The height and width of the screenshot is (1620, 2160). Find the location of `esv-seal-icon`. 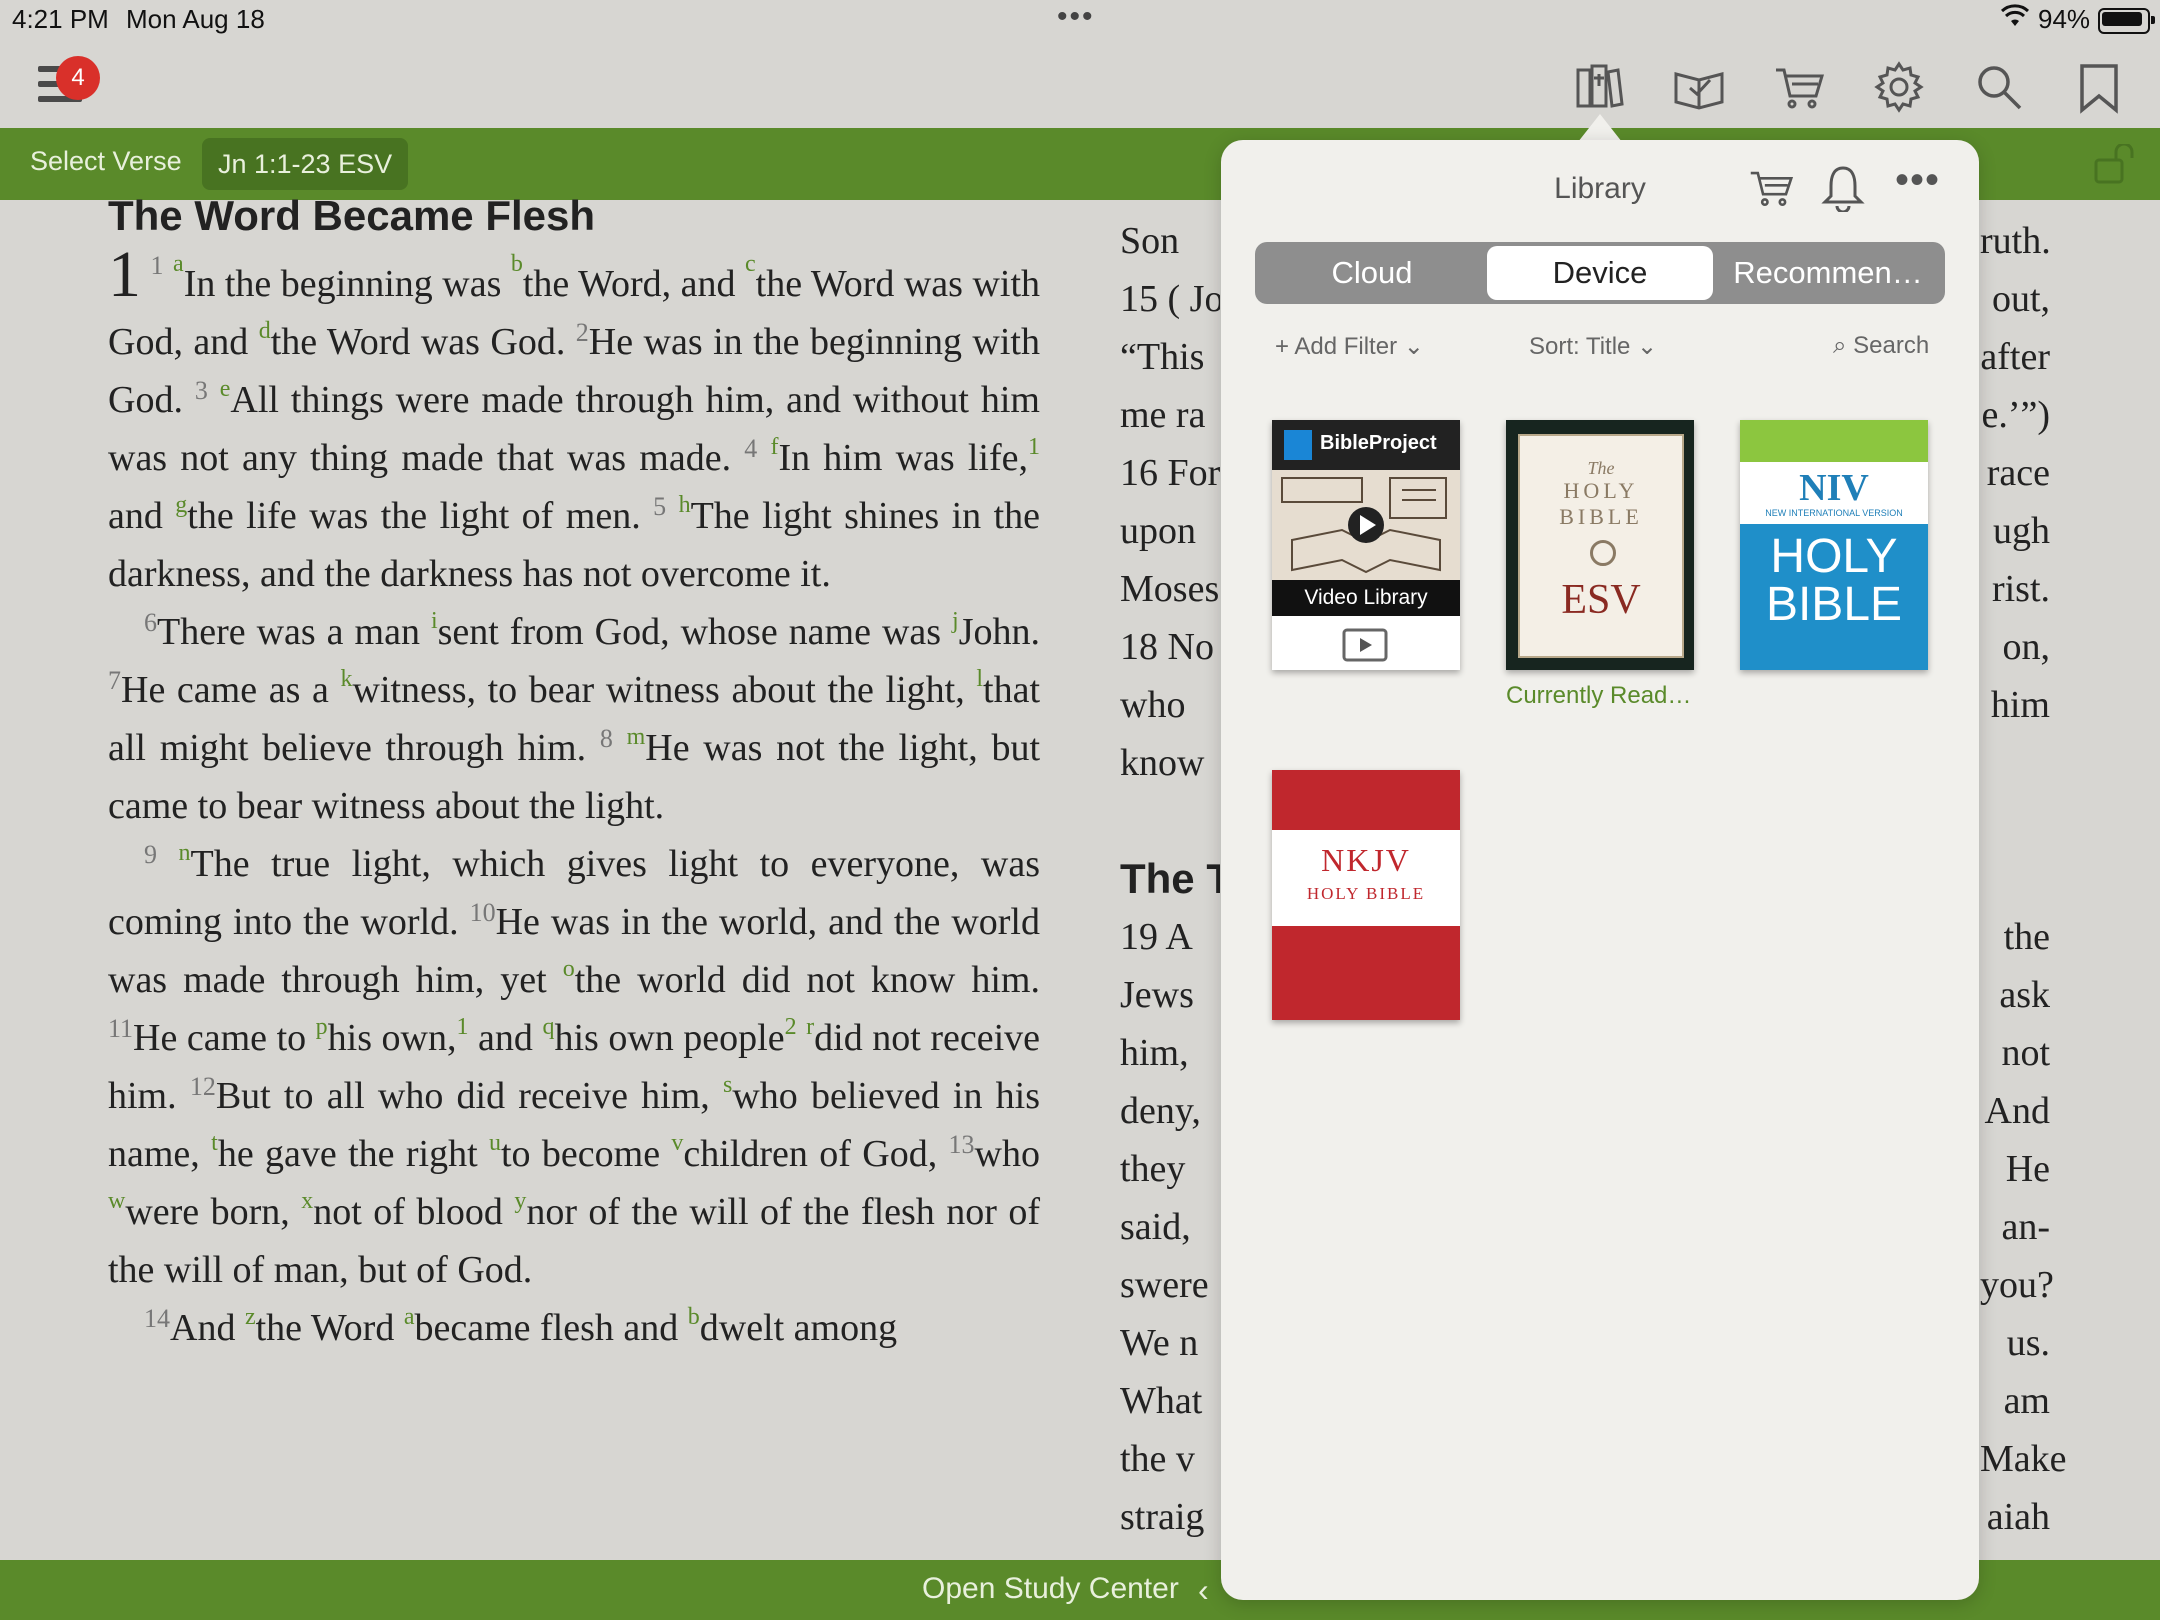

esv-seal-icon is located at coordinates (1603, 553).